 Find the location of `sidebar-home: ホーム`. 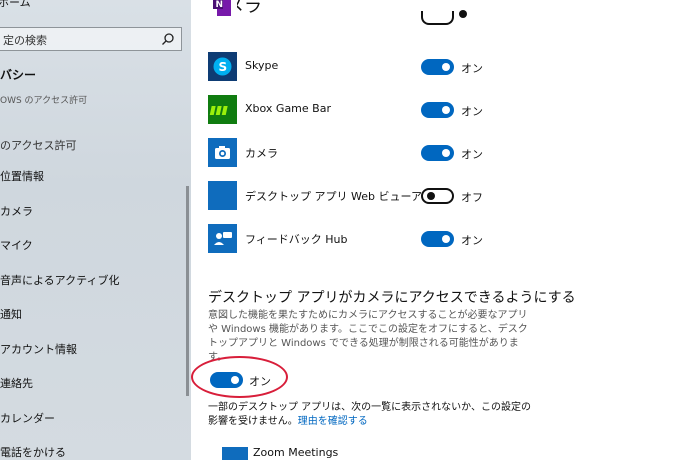

sidebar-home: ホーム is located at coordinates (15, 5).